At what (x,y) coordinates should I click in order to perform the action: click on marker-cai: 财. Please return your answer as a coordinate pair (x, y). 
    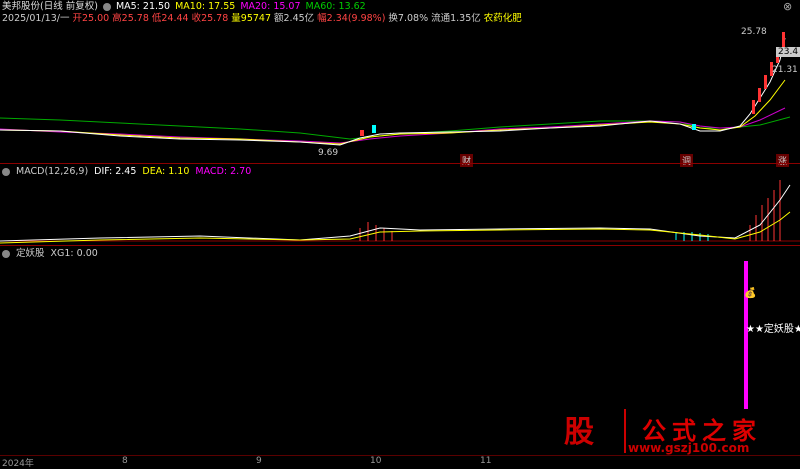
    Looking at the image, I should click on (467, 160).